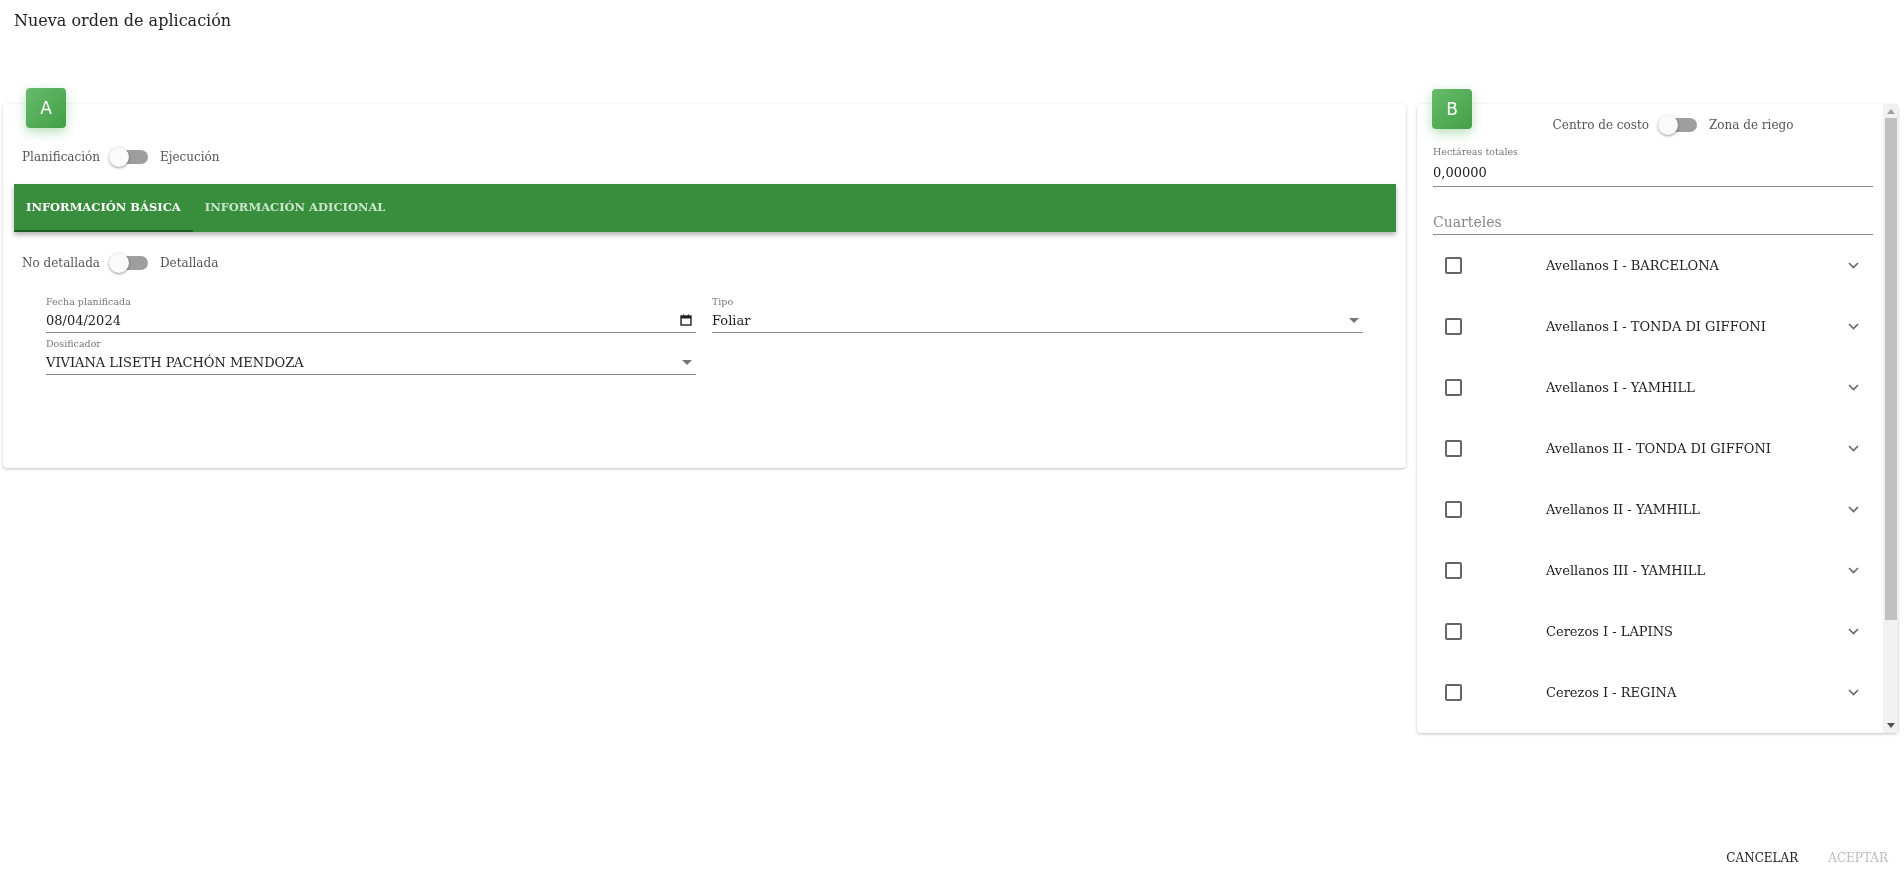 The image size is (1904, 880). I want to click on toggle-label: Centro de costo, so click(1600, 125).